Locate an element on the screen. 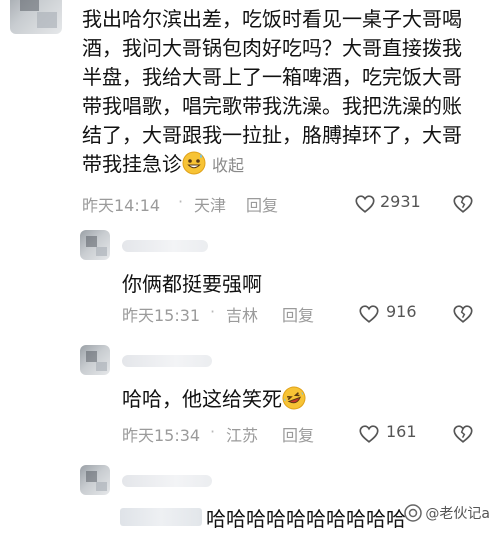  reply-text-row: 哈哈，他这给笑死 is located at coordinates (214, 397).